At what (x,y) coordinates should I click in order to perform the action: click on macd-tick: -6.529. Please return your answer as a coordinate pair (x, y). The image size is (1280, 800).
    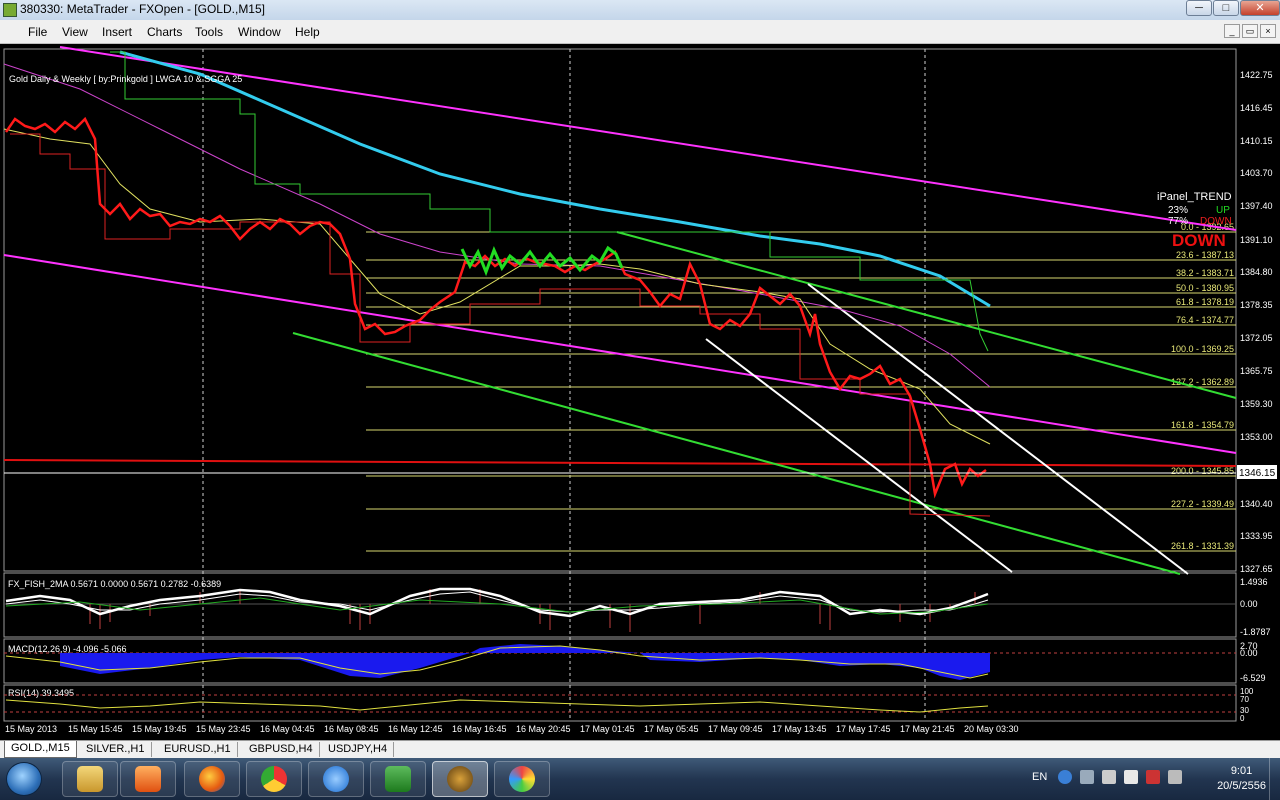
    Looking at the image, I should click on (1253, 678).